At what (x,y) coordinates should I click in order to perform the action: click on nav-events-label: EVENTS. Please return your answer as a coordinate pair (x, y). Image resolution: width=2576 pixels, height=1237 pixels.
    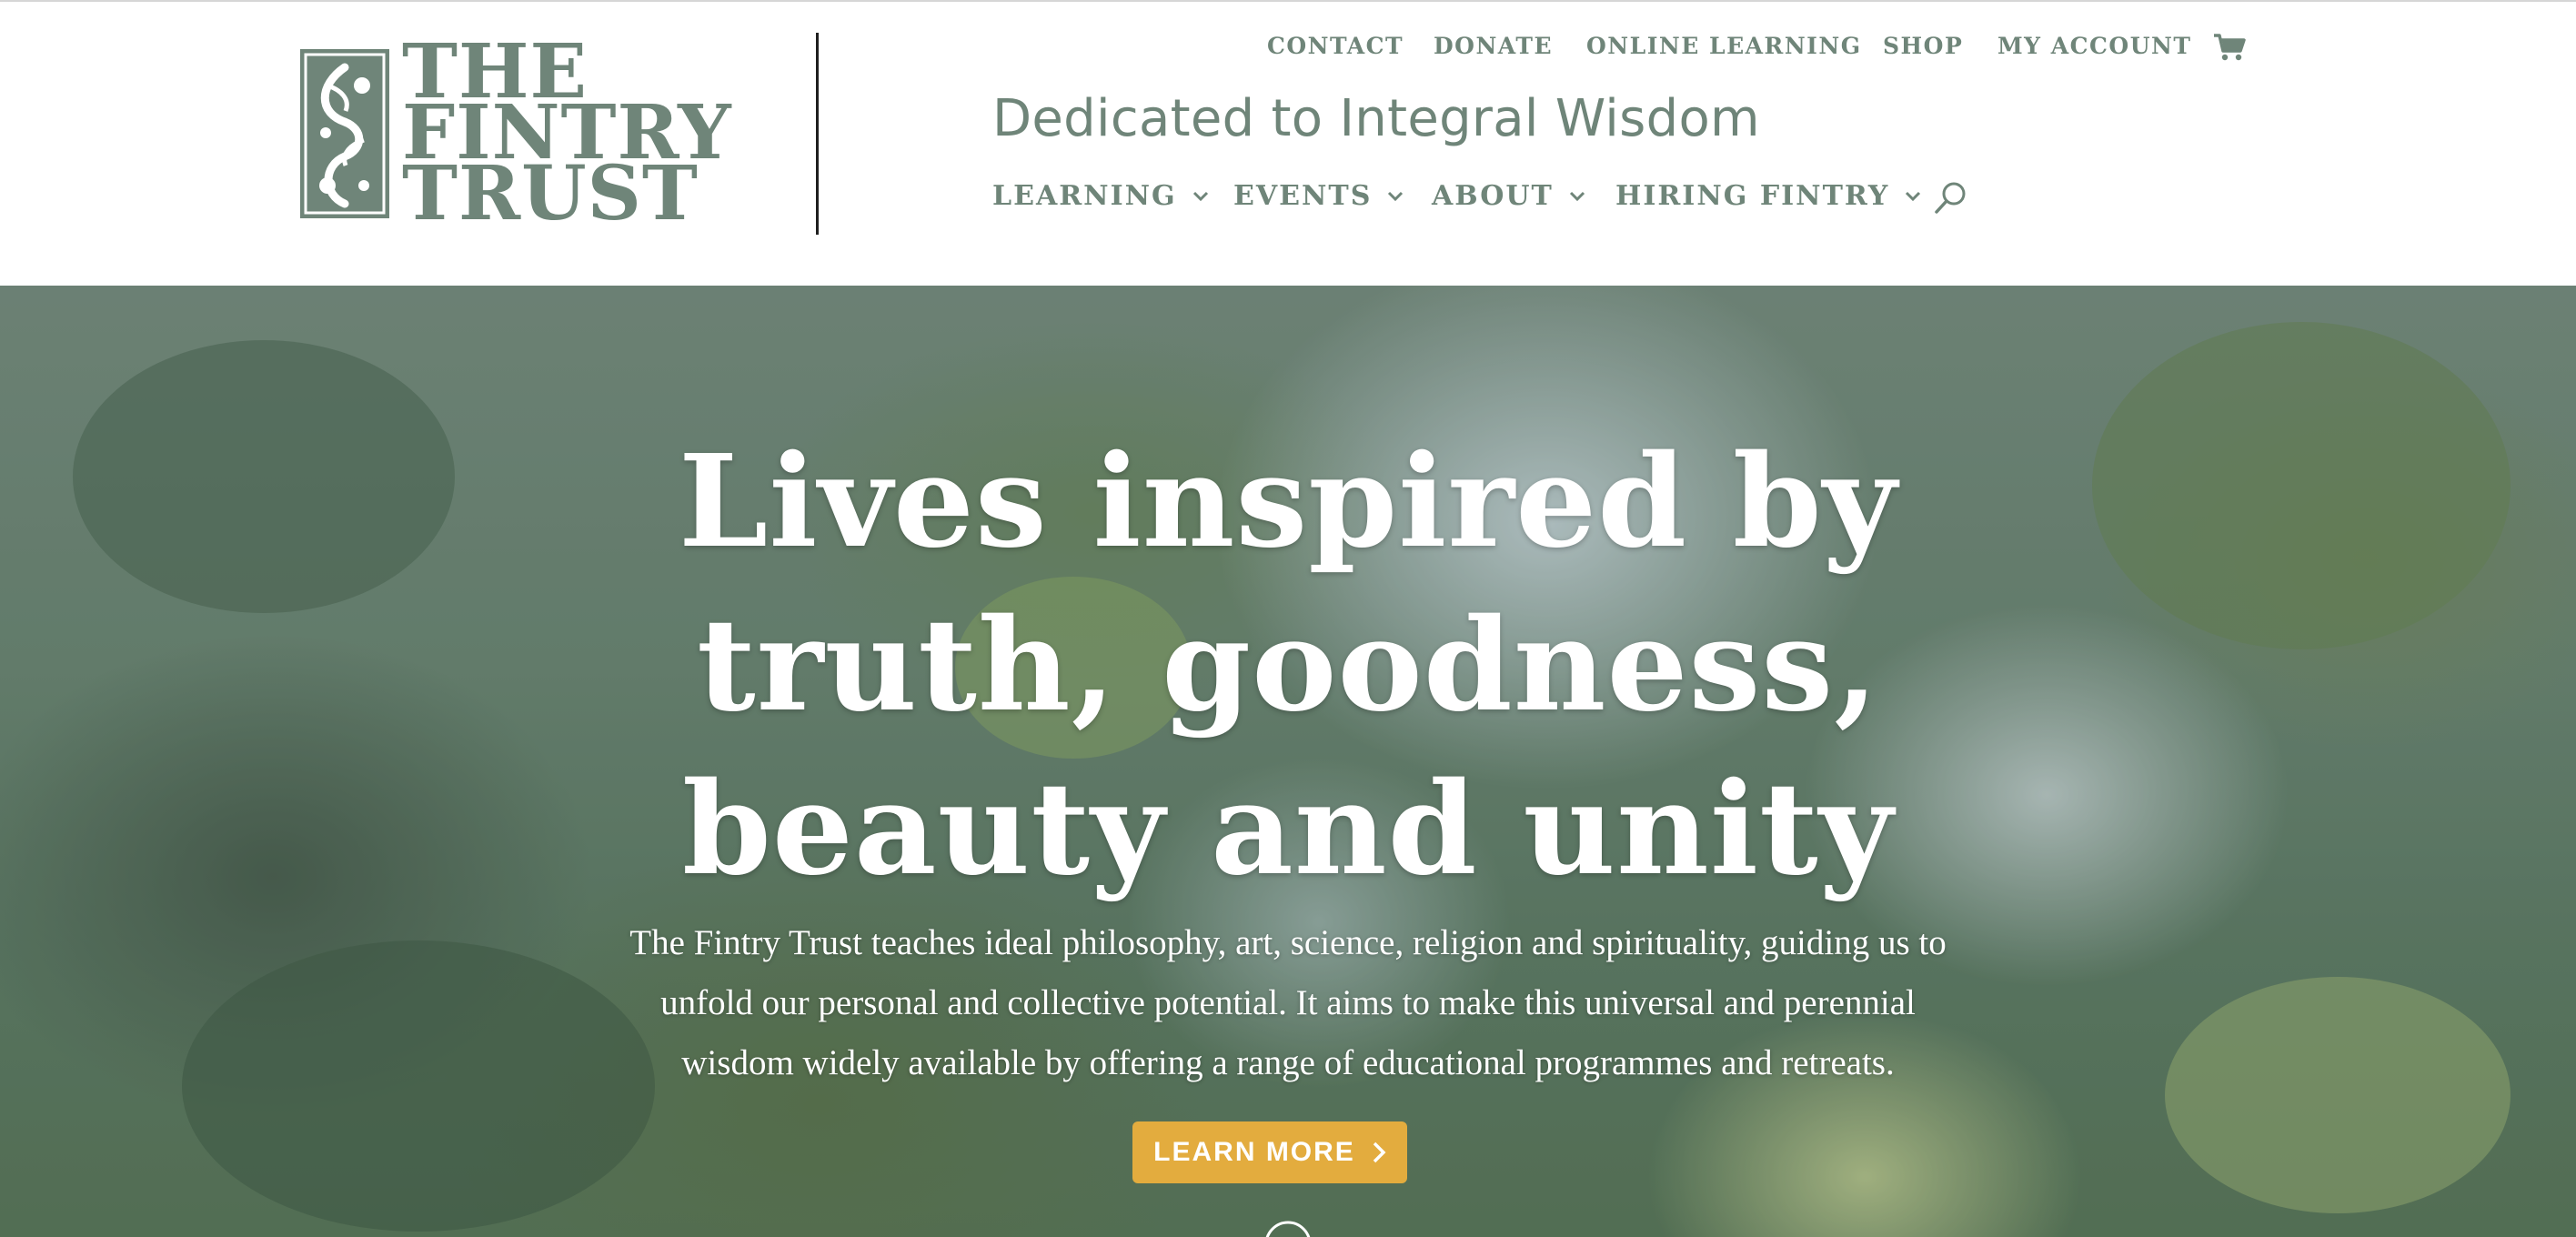
    Looking at the image, I should click on (1303, 196).